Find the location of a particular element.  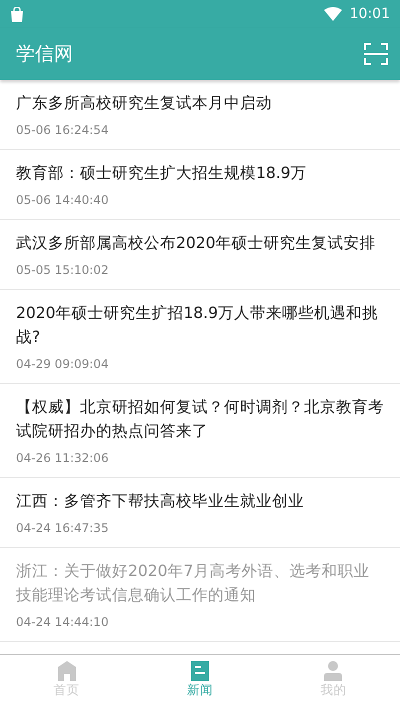

wifi-icon is located at coordinates (333, 14).